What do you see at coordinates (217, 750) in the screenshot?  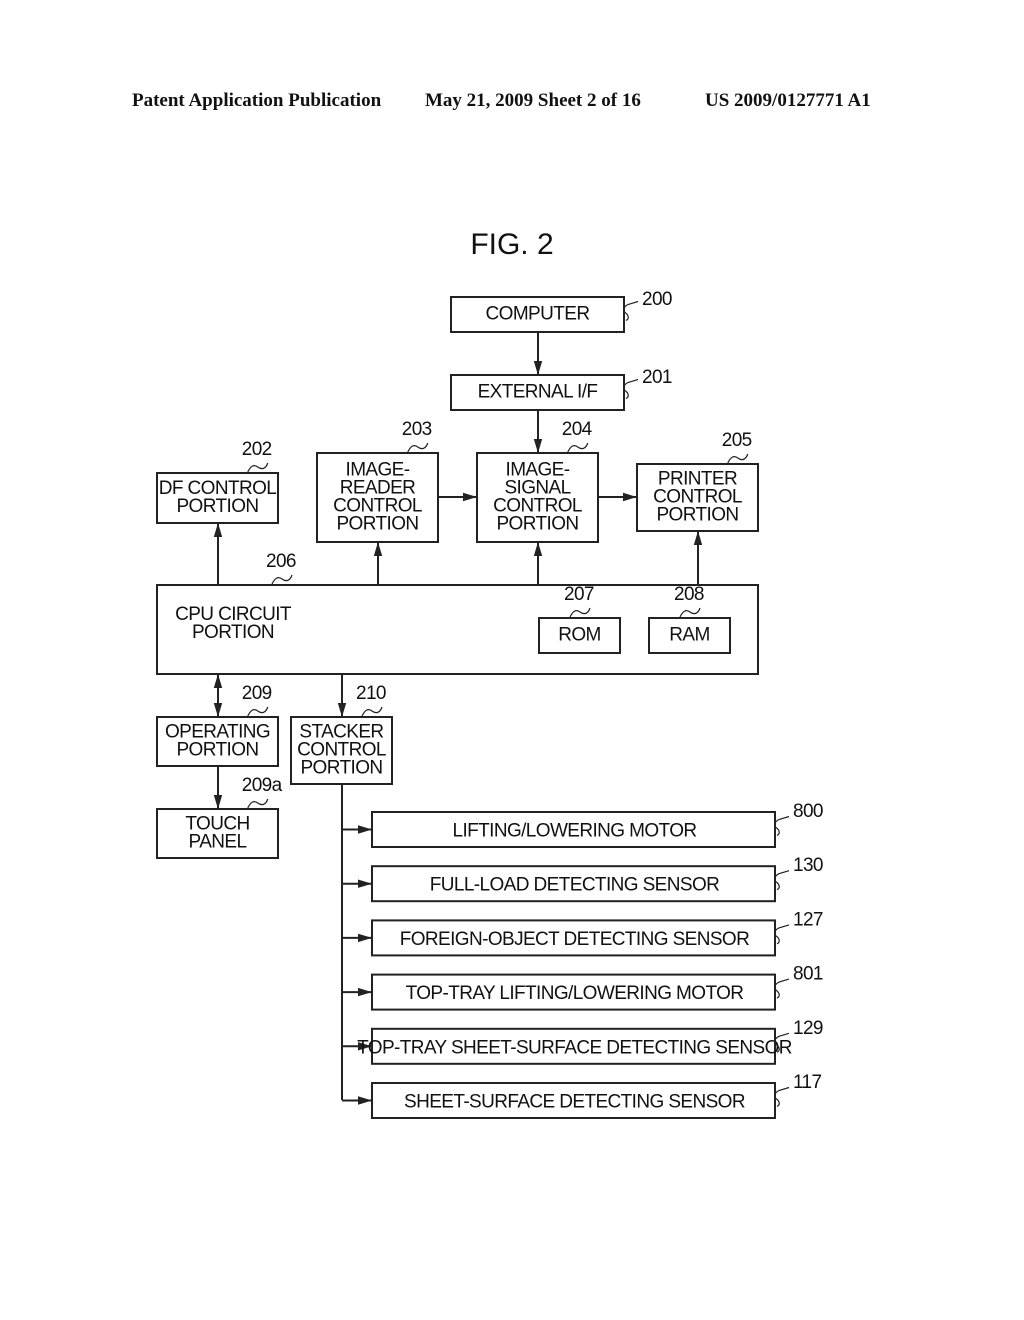 I see `operating-label-line: PORTION` at bounding box center [217, 750].